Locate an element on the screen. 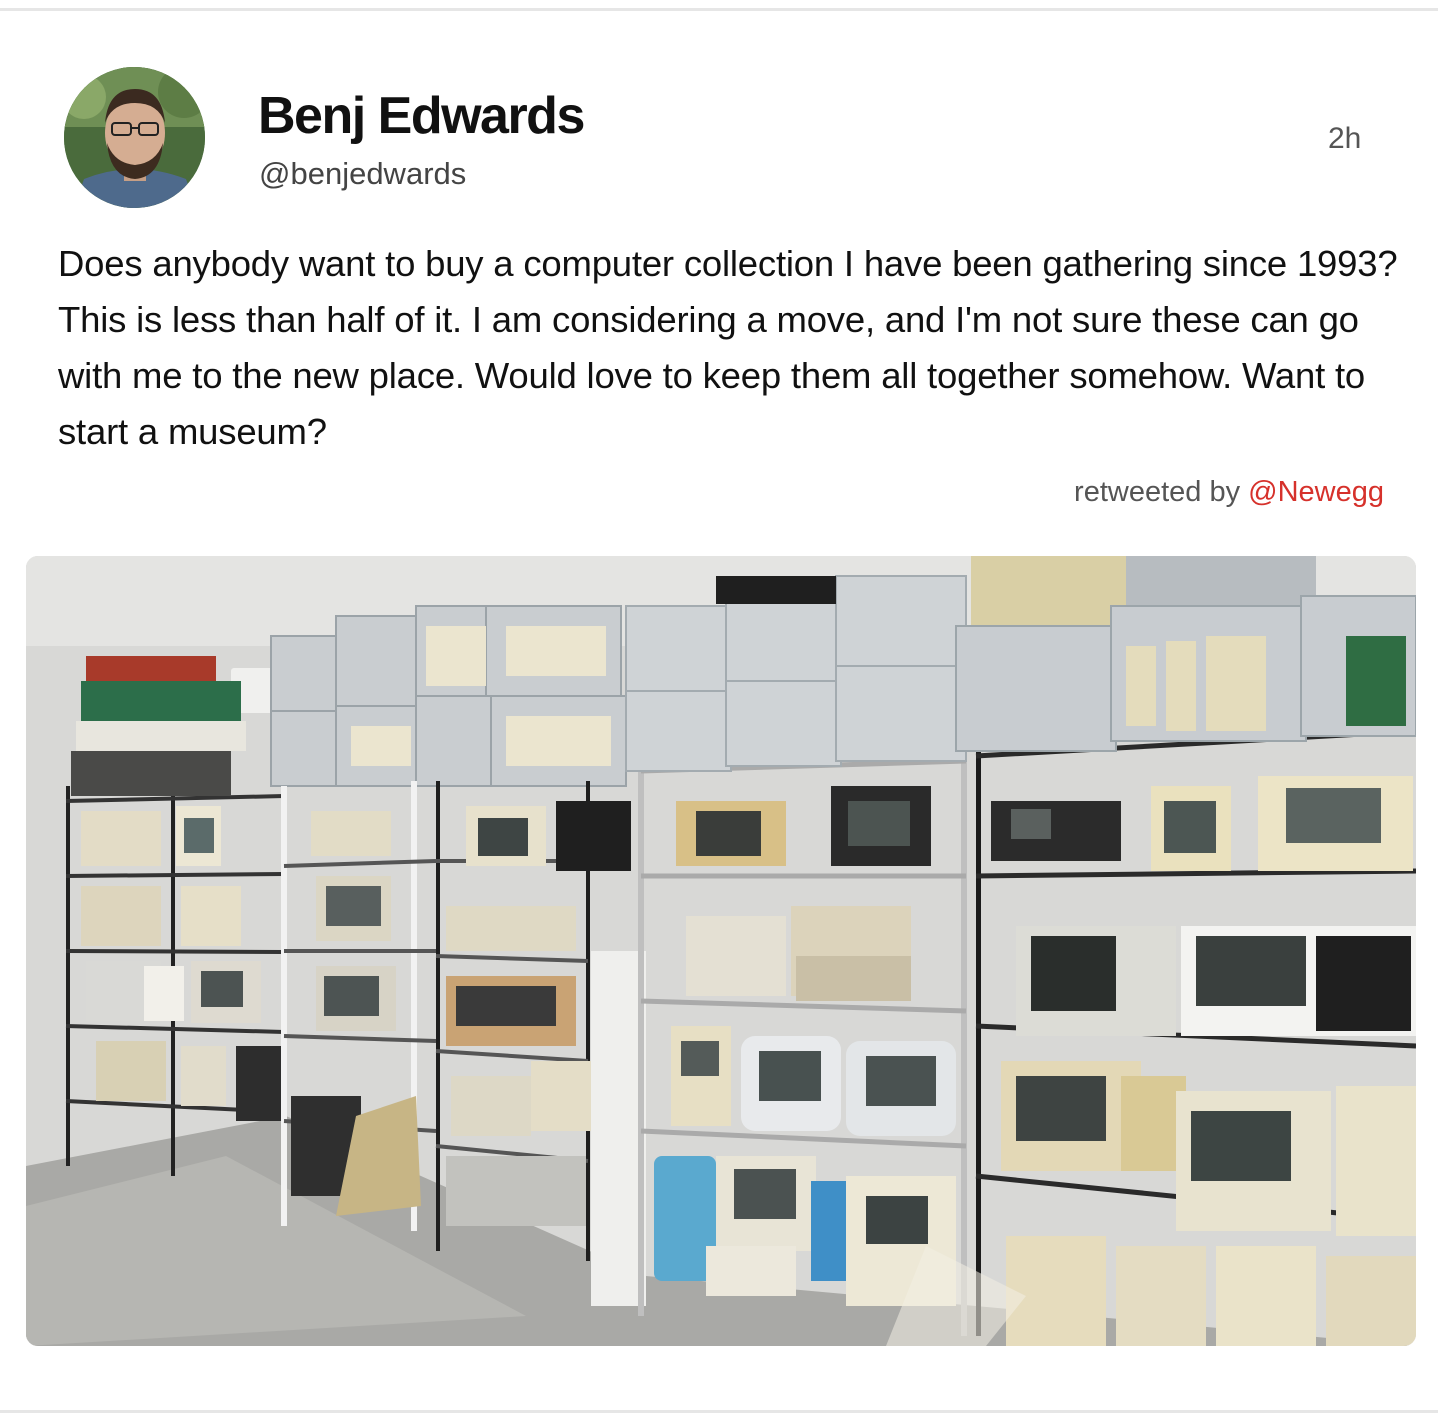  author-handle: @benjedwards is located at coordinates (362, 174).